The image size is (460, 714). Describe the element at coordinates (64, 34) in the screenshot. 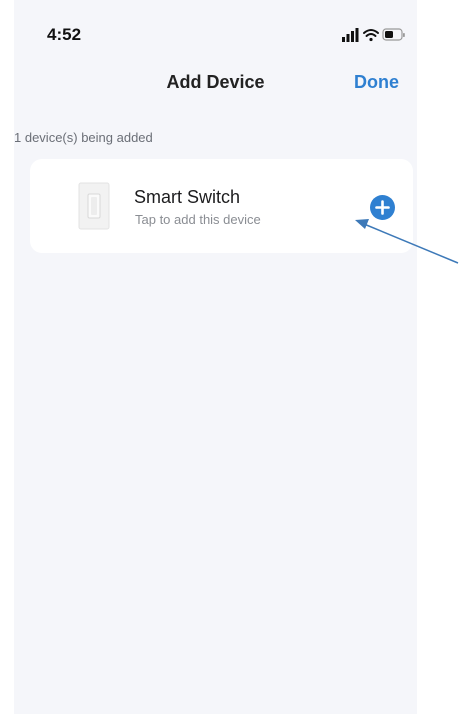

I see `status-time: 4:52` at that location.